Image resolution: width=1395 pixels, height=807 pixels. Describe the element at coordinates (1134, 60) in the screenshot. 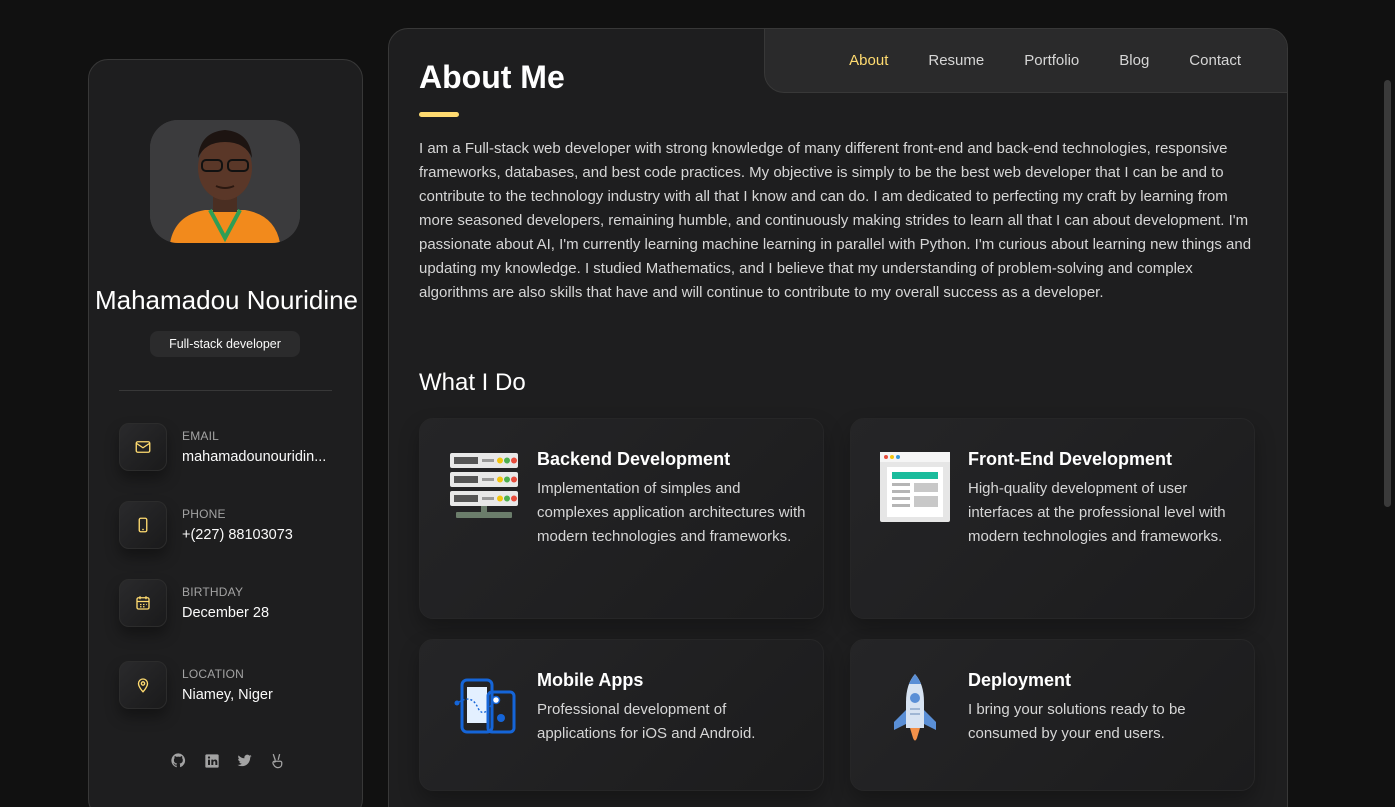

I see `nav-blog: Blog` at that location.